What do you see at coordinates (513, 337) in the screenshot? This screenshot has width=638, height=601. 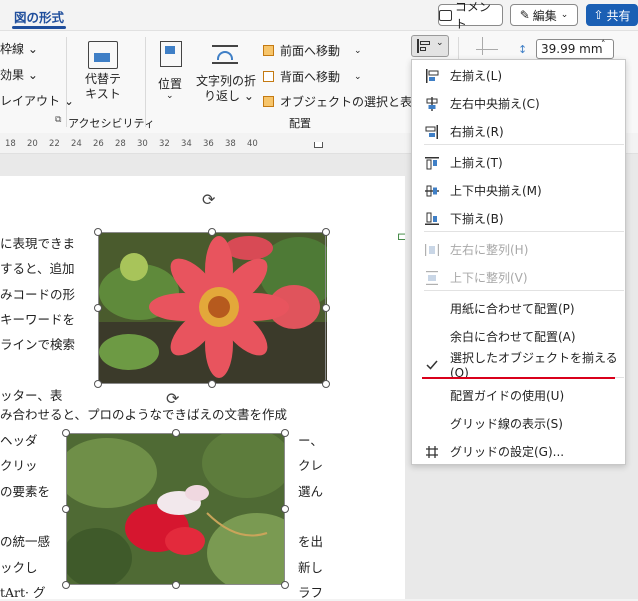 I see `menu-item-label: 余白に合わせて配置(A)` at bounding box center [513, 337].